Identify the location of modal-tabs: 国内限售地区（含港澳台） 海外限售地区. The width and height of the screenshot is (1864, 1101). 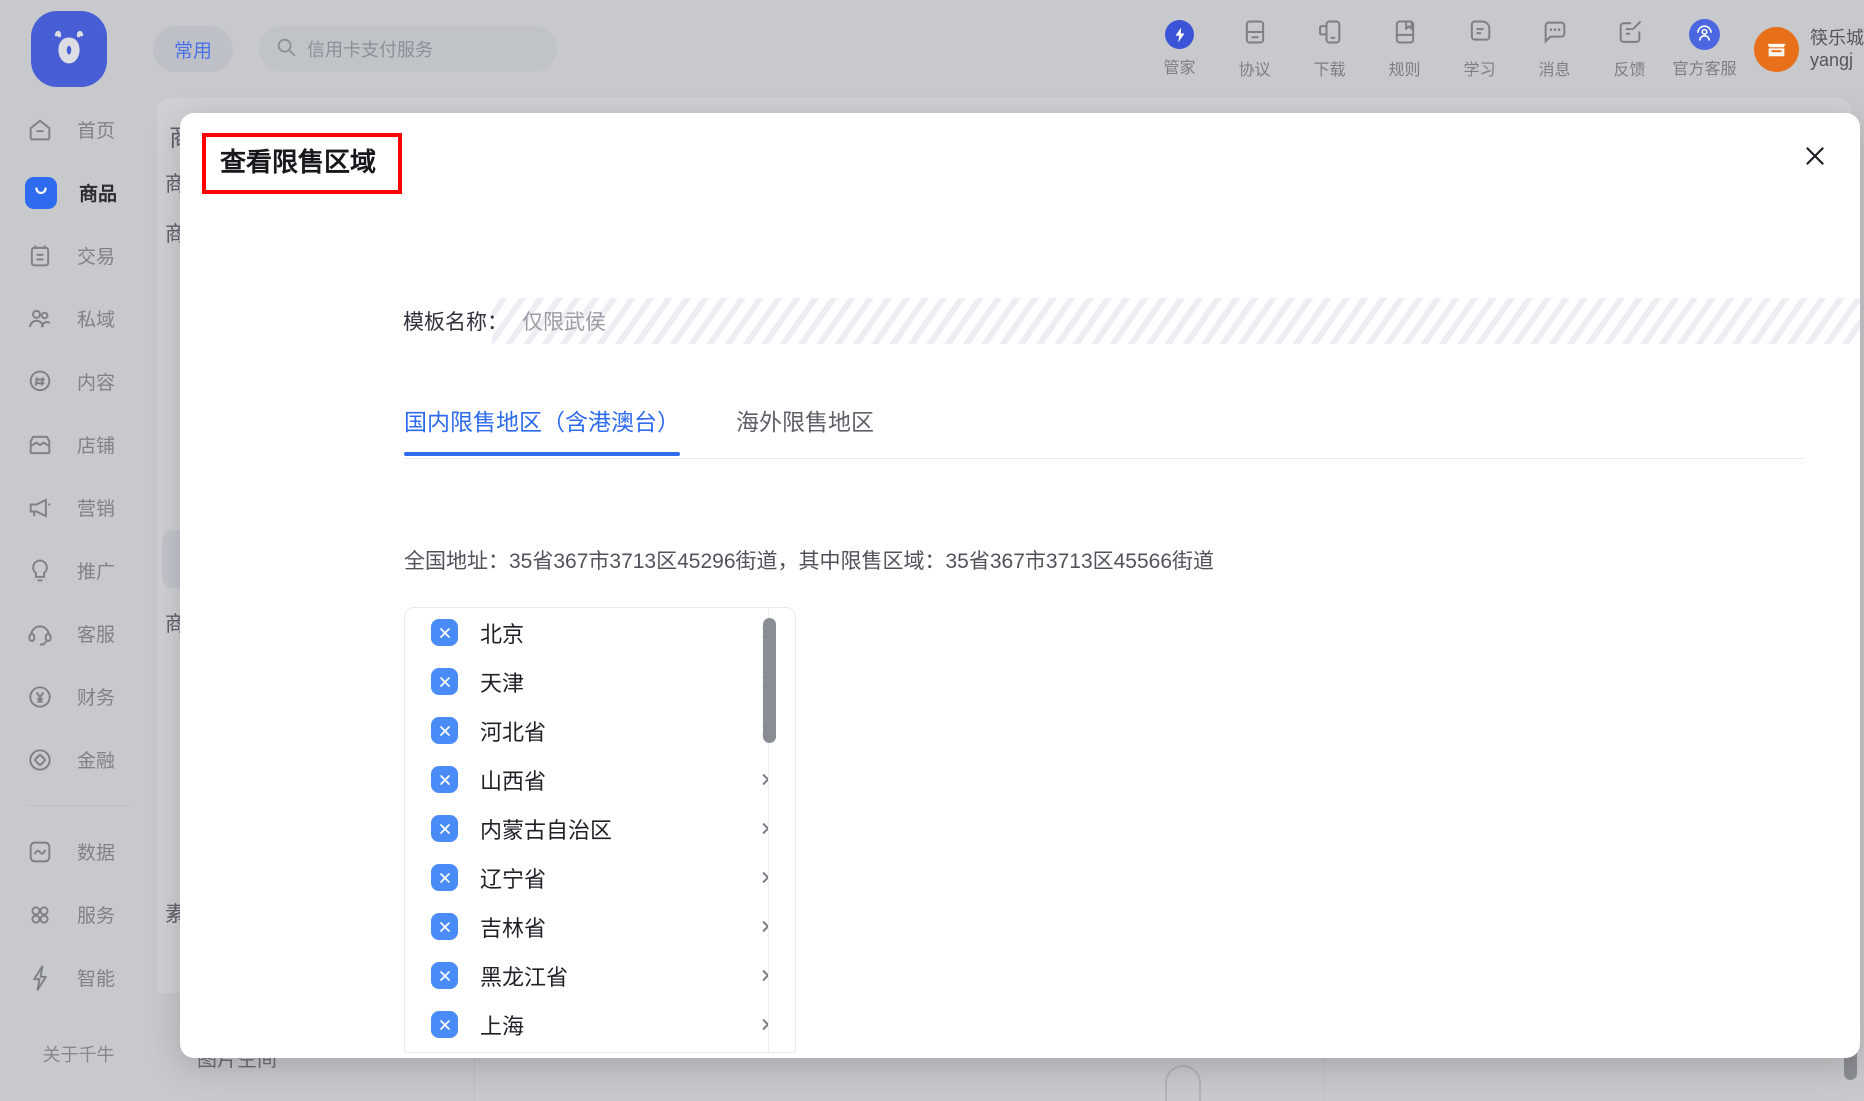
(1104, 431).